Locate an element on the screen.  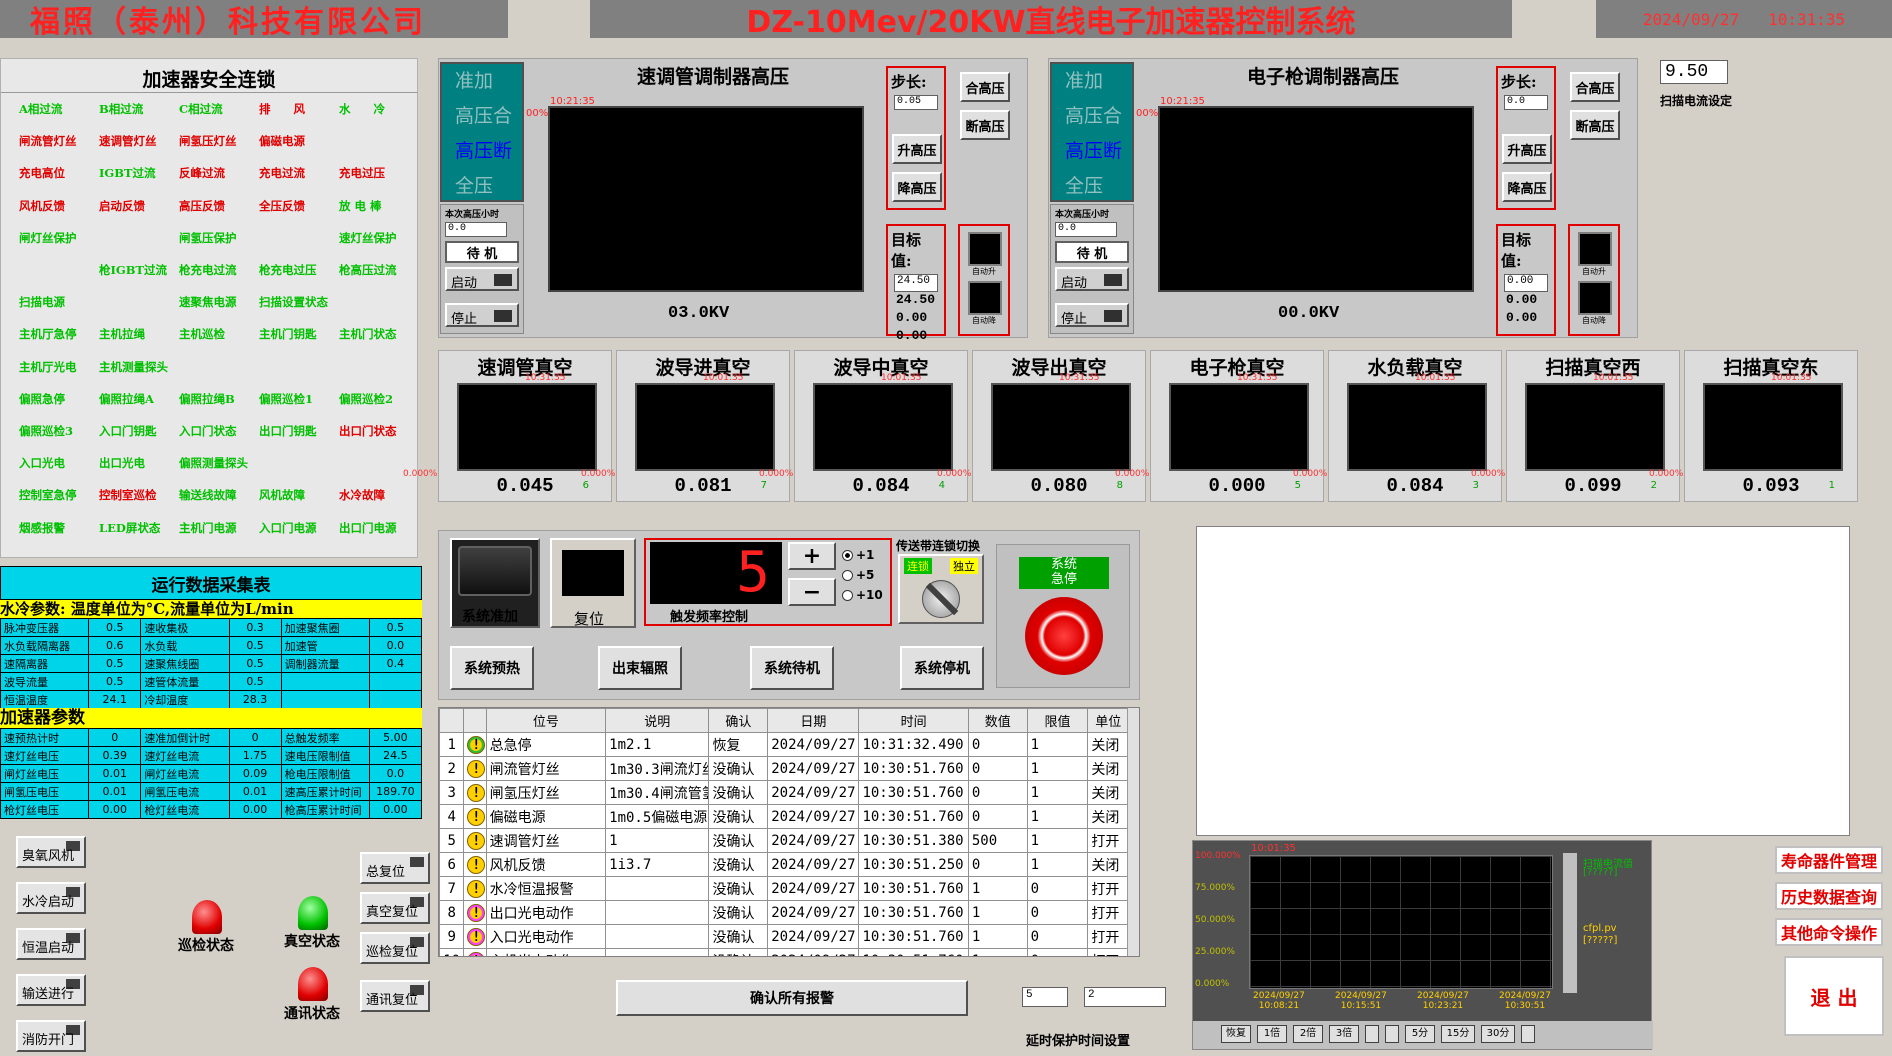
side-button-left: 恒温启动 is located at coordinates (51, 944).